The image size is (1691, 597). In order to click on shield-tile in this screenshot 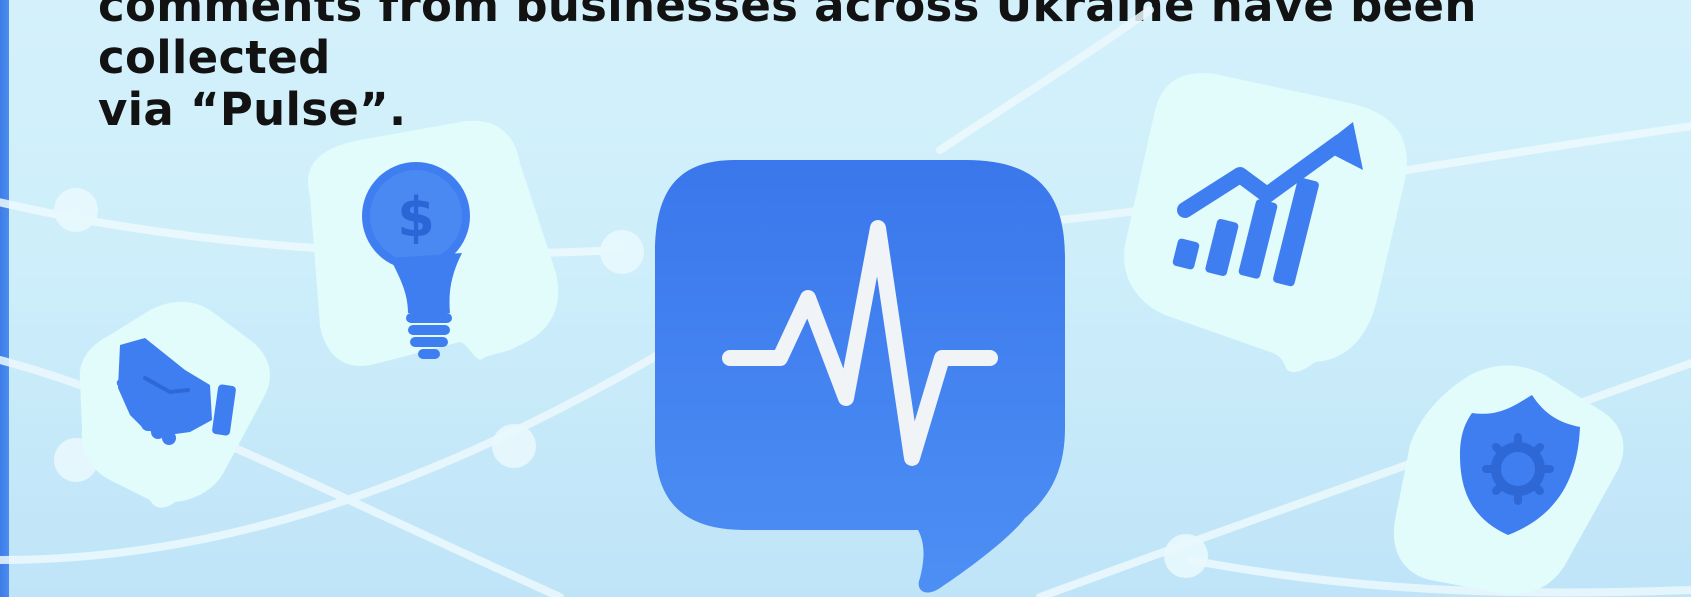, I will do `click(1510, 481)`.